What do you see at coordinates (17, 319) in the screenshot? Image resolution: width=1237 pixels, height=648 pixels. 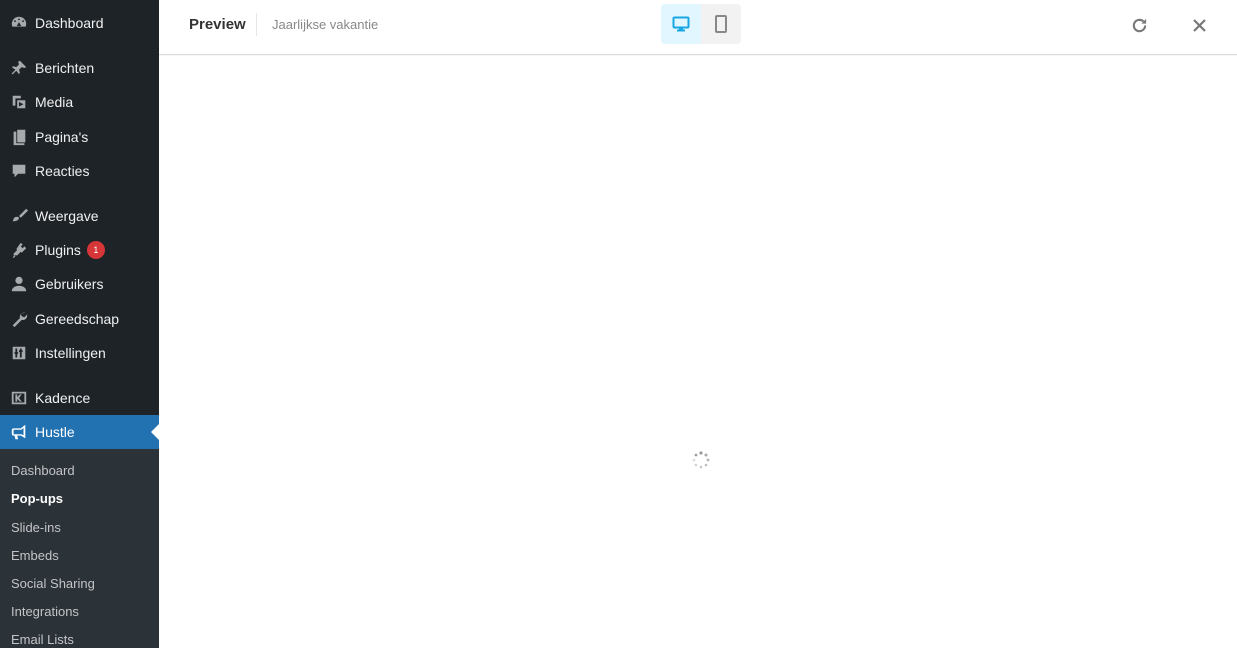 I see `wrench-icon` at bounding box center [17, 319].